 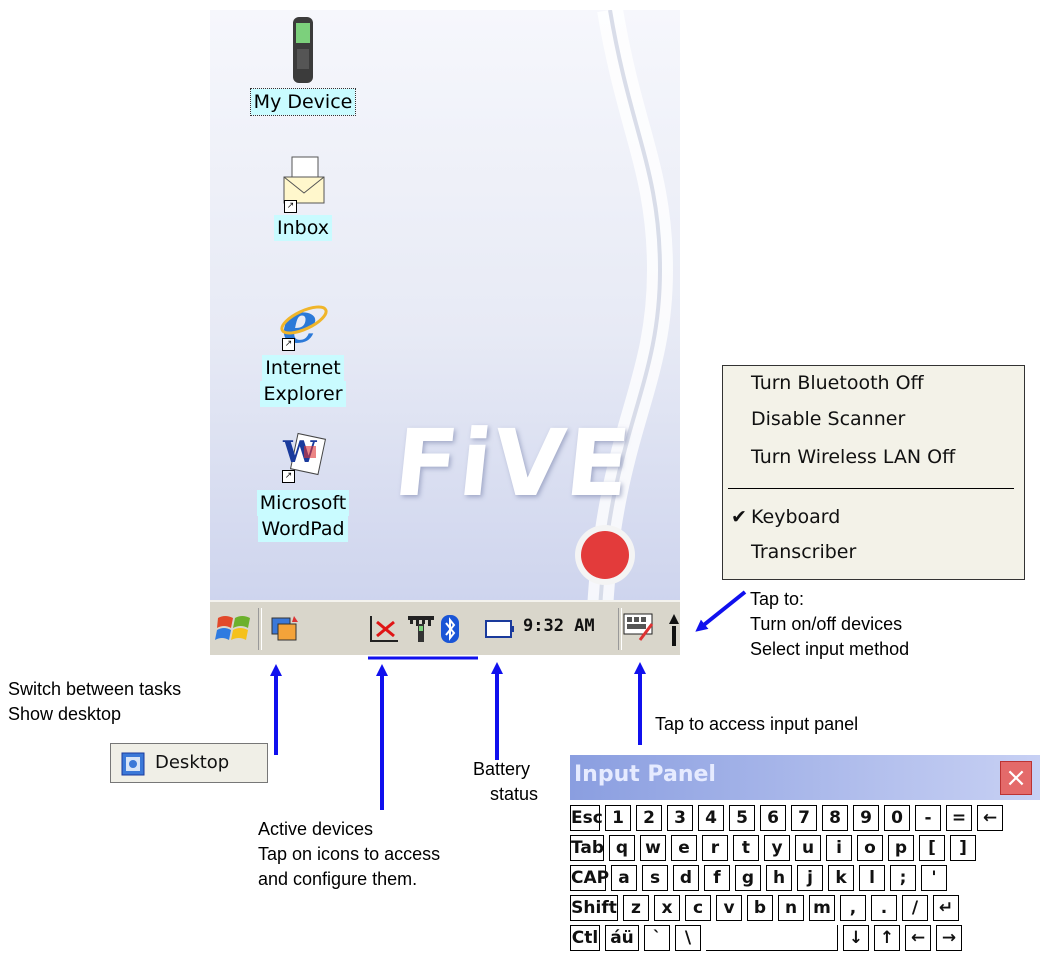 What do you see at coordinates (594, 908) in the screenshot?
I see `keyboard-key: Shift` at bounding box center [594, 908].